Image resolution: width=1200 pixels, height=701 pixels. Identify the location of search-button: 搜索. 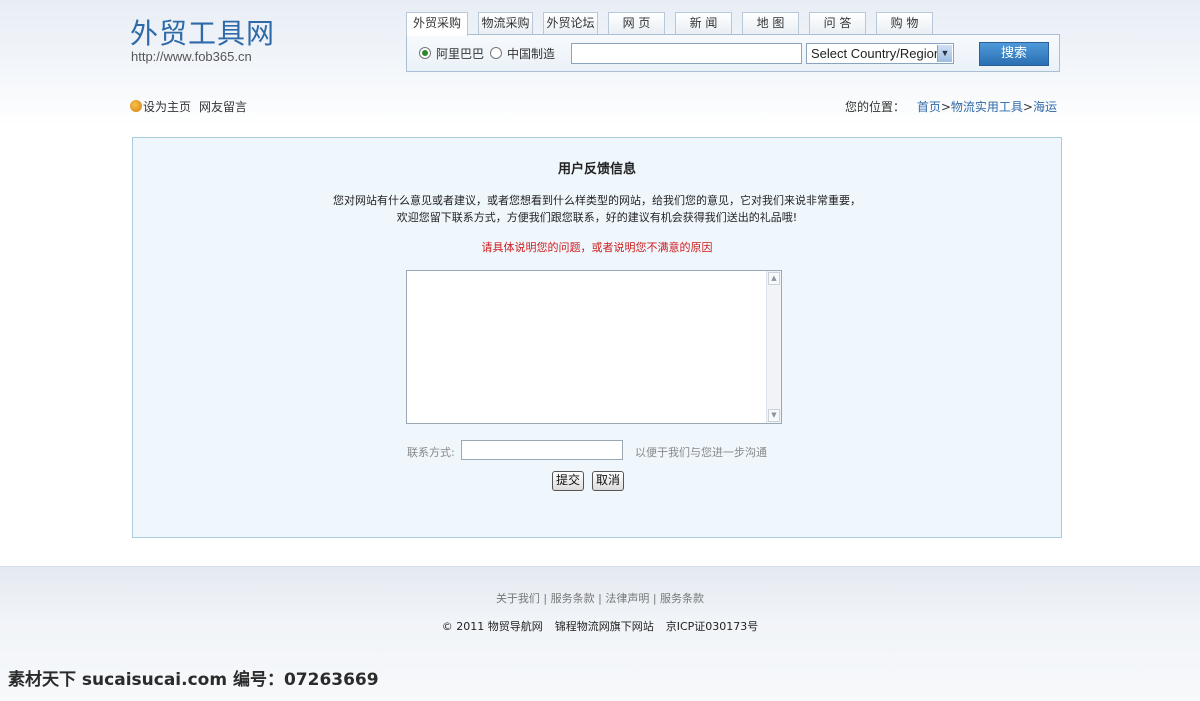
(1014, 54).